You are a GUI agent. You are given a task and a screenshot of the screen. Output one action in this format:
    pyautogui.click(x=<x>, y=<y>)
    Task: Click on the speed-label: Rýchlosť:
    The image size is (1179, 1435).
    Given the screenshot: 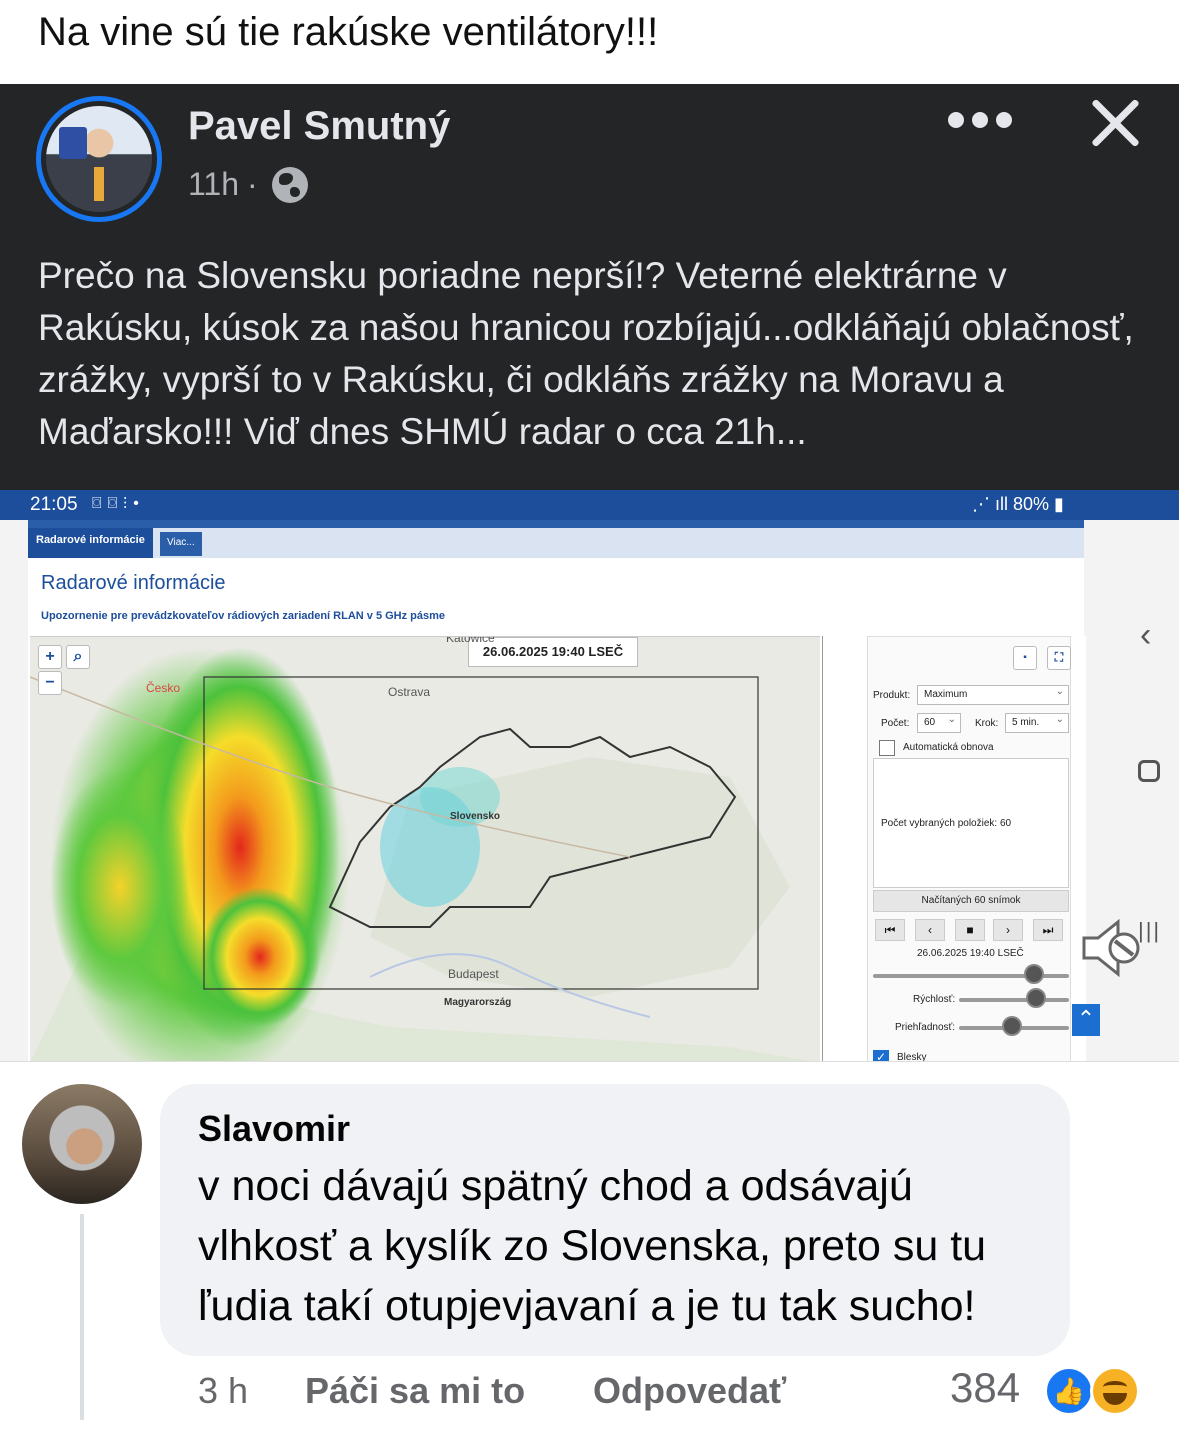 What is the action you would take?
    pyautogui.click(x=934, y=999)
    